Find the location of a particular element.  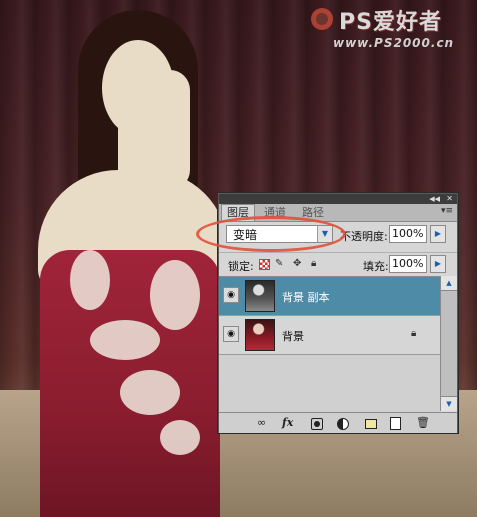

brush-icon: ✎ is located at coordinates (279, 263).